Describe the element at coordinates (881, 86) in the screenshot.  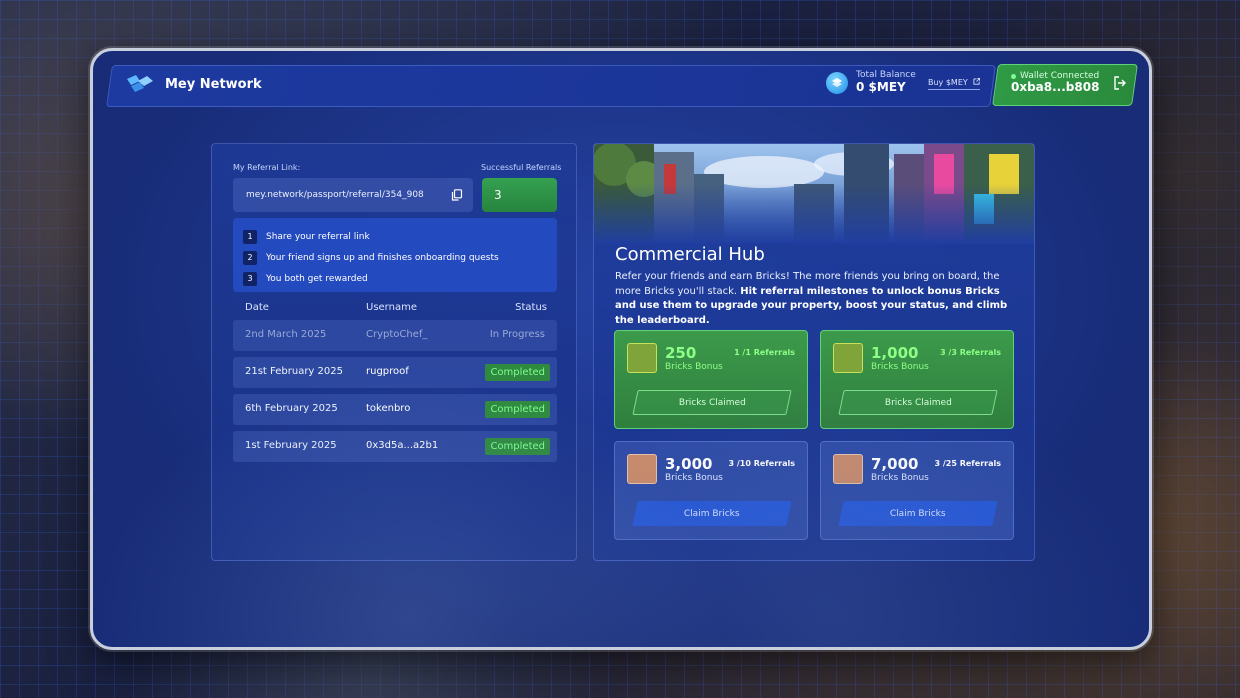
I see `balance-value: 0 $MEY` at that location.